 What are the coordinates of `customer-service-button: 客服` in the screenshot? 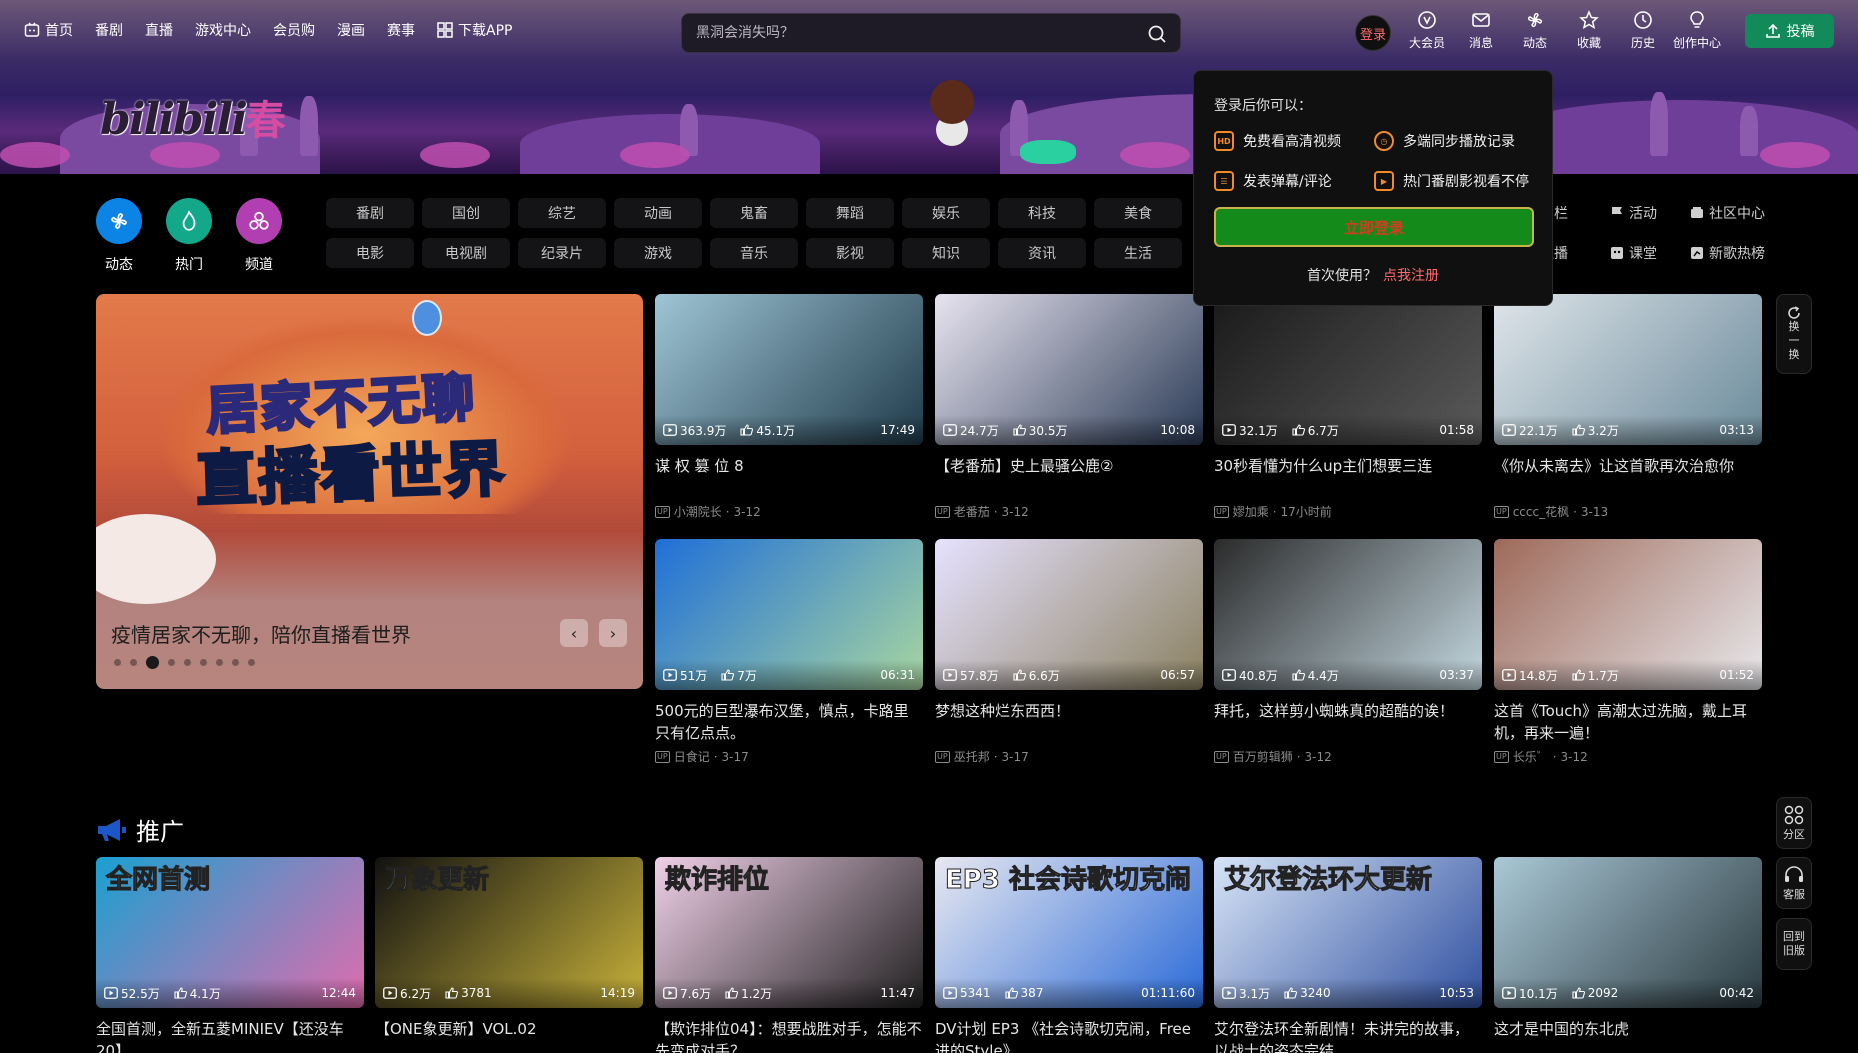 It's located at (1794, 883).